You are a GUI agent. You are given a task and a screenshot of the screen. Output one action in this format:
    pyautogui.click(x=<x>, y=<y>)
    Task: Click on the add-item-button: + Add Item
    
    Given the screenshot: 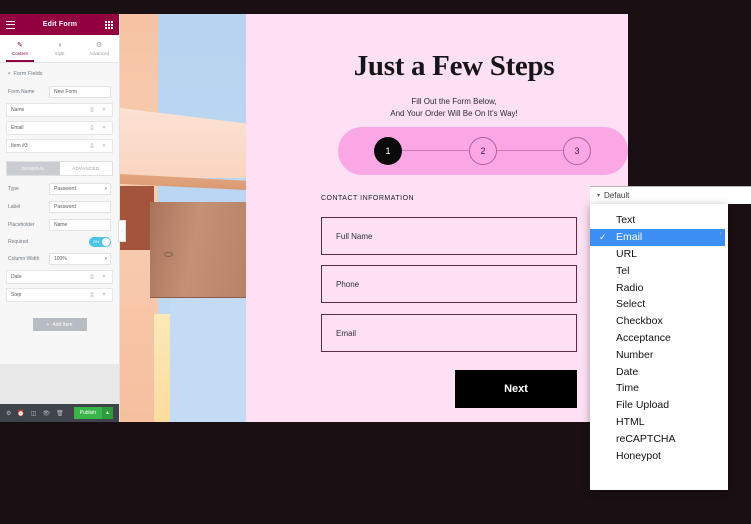 What is the action you would take?
    pyautogui.click(x=59, y=324)
    